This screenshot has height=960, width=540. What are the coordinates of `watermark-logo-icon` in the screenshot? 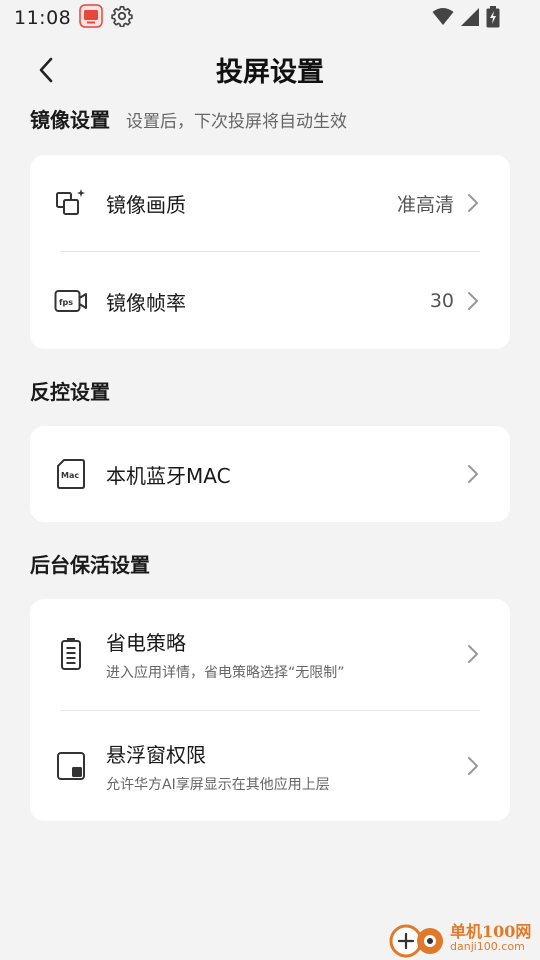 It's located at (416, 941).